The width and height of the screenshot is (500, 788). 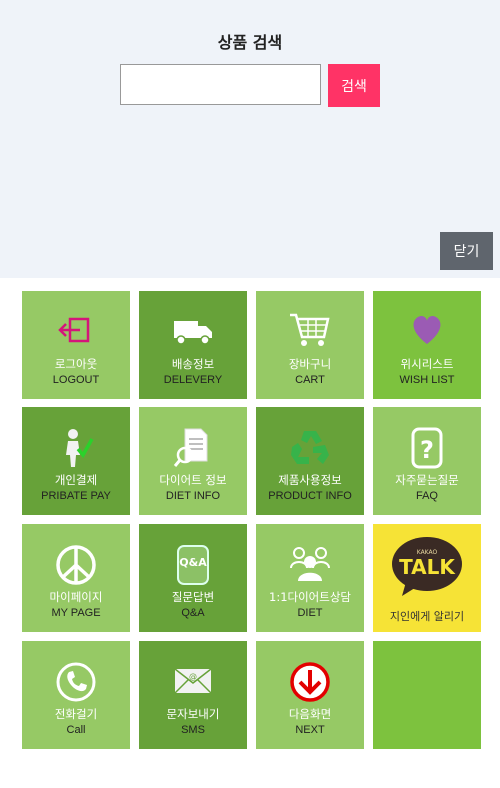 I want to click on qa-tile: Q&A 질문답변 Q&A, so click(x=193, y=578).